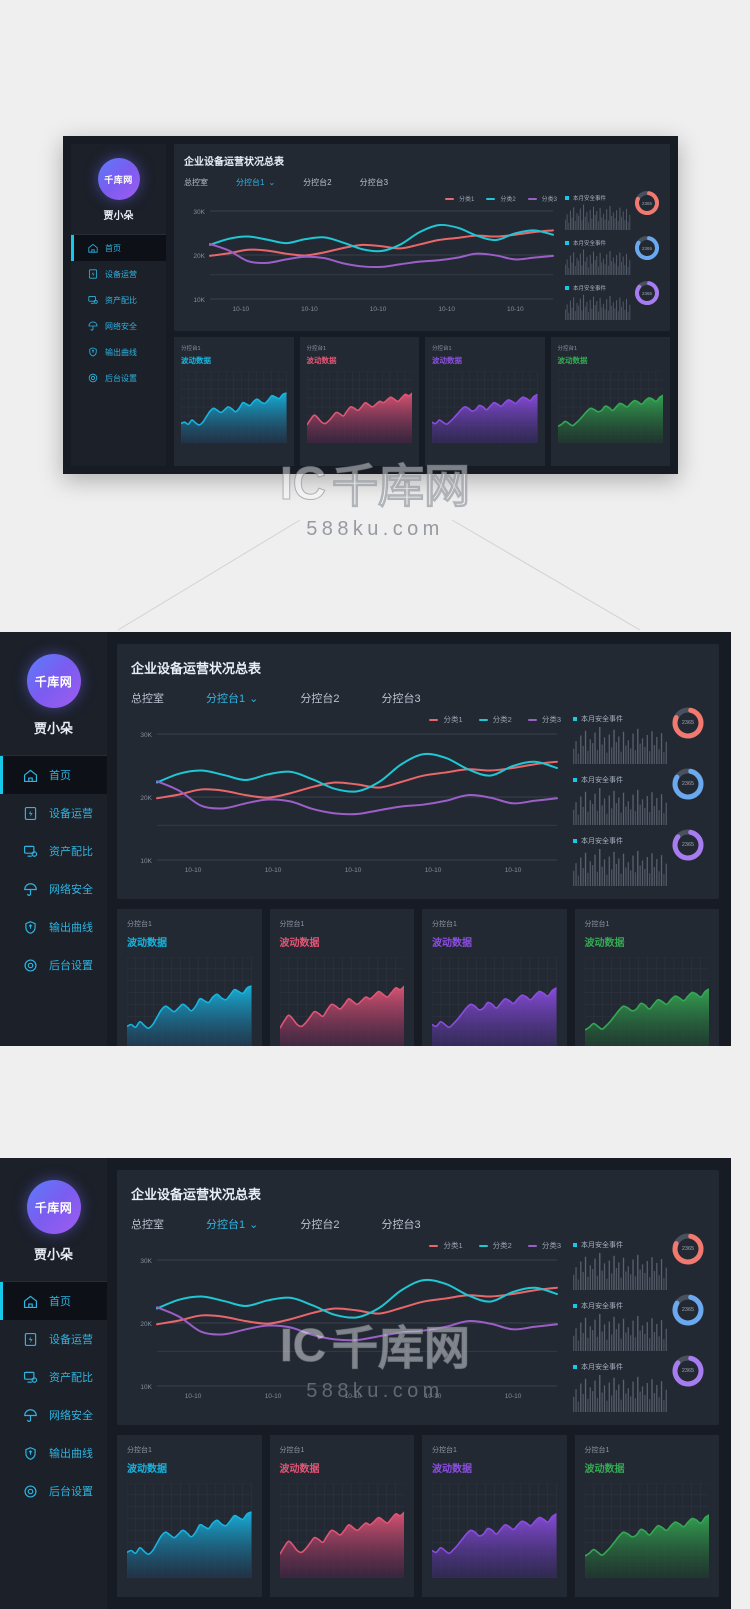 The width and height of the screenshot is (750, 1609). I want to click on user-name: 贾小朵, so click(53, 1254).